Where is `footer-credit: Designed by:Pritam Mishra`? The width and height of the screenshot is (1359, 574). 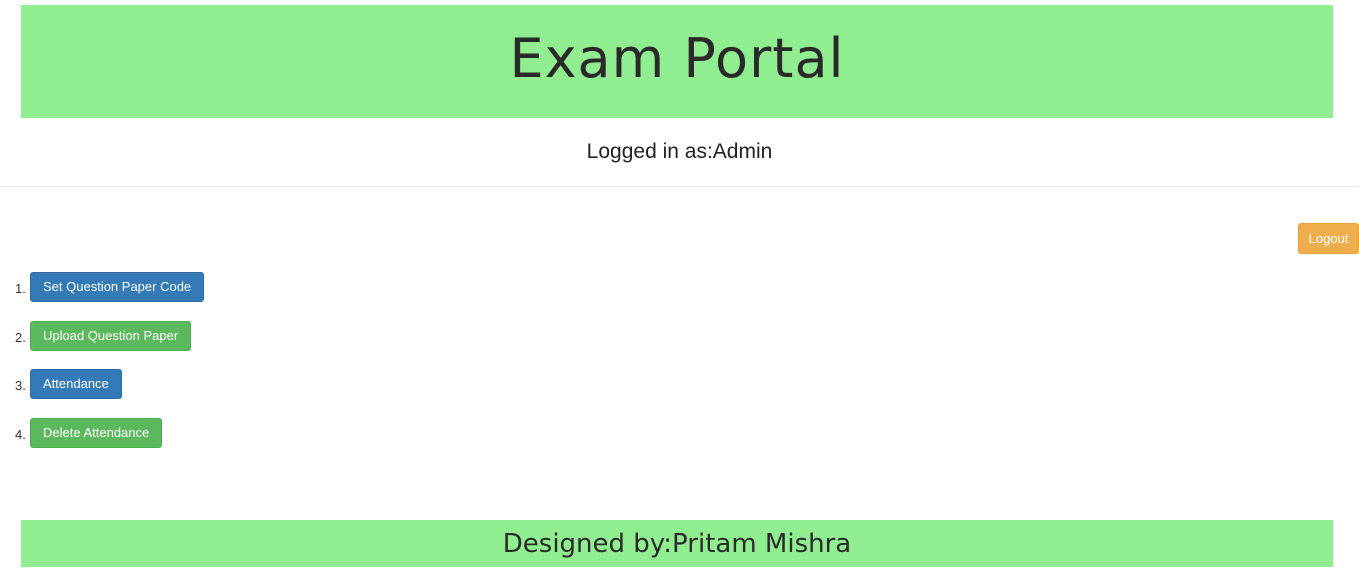
footer-credit: Designed by:Pritam Mishra is located at coordinates (677, 543).